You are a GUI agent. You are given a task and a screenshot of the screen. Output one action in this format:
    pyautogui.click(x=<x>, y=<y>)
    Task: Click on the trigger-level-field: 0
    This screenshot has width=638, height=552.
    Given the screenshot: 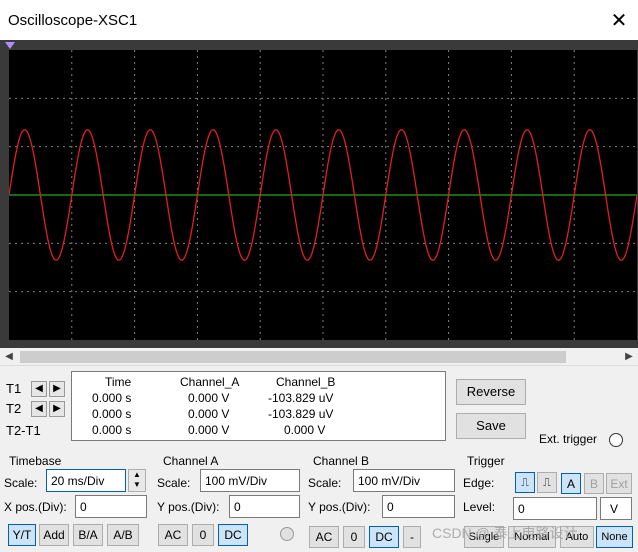 What is the action you would take?
    pyautogui.click(x=555, y=508)
    